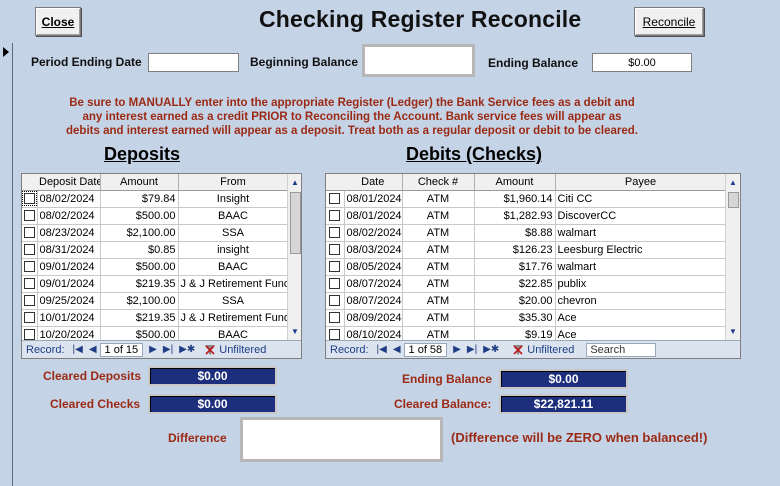  What do you see at coordinates (86, 62) in the screenshot?
I see `period-ending-date-label: Period Ending Date` at bounding box center [86, 62].